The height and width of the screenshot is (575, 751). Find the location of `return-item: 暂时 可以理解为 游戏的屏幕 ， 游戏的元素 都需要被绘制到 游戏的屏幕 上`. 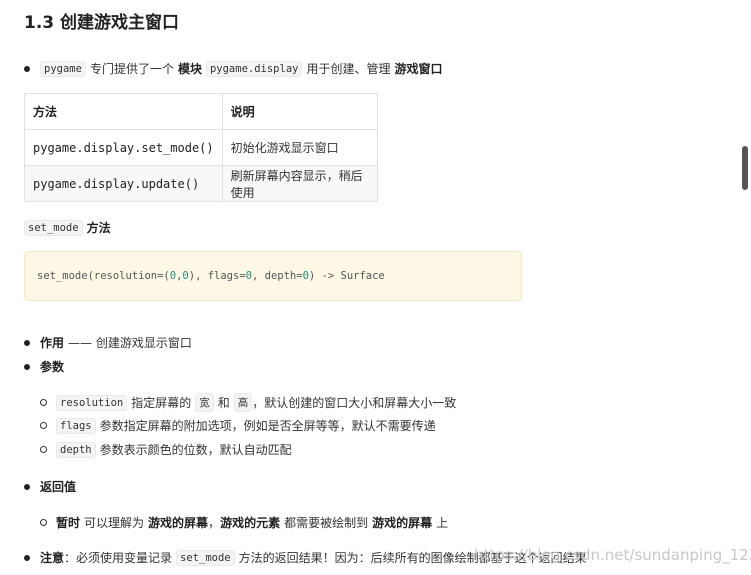

return-item: 暂时 可以理解为 游戏的屏幕 ， 游戏的元素 都需要被绘制到 游戏的屏幕 上 is located at coordinates (244, 522).